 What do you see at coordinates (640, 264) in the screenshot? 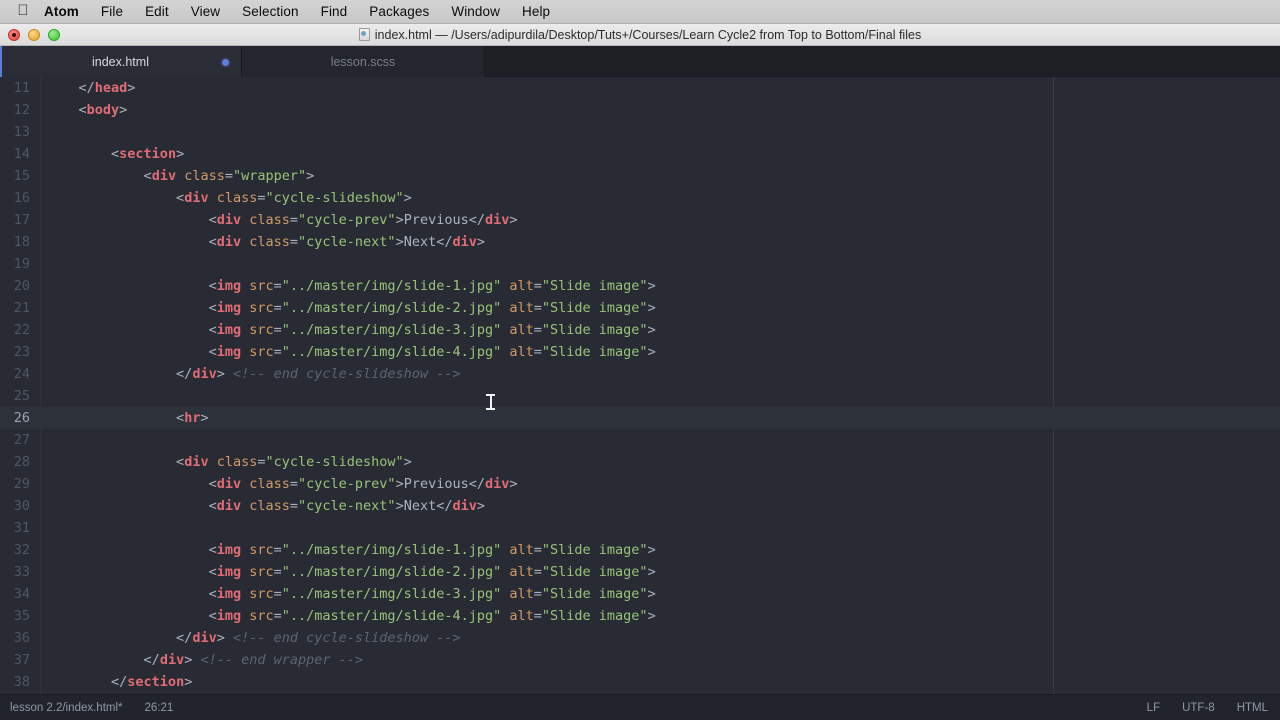
I see `code-line: 19` at bounding box center [640, 264].